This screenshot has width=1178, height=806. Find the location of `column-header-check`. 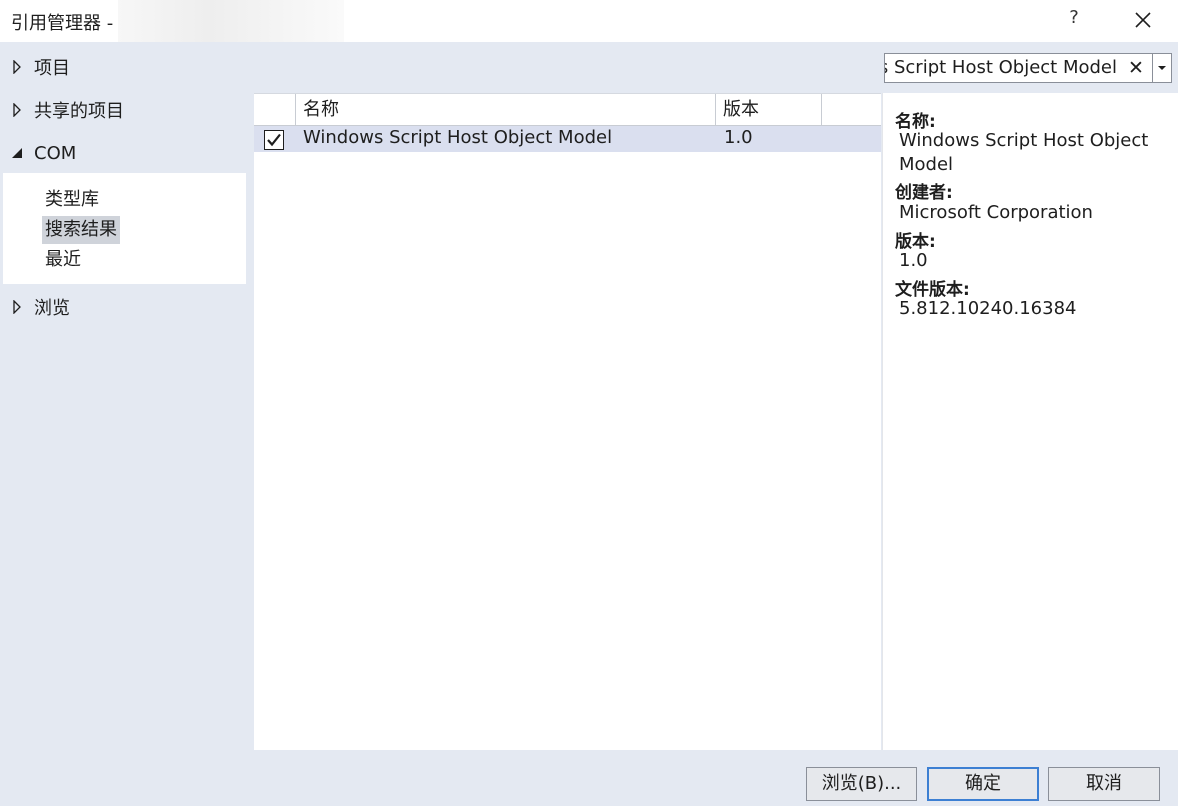

column-header-check is located at coordinates (275, 110).